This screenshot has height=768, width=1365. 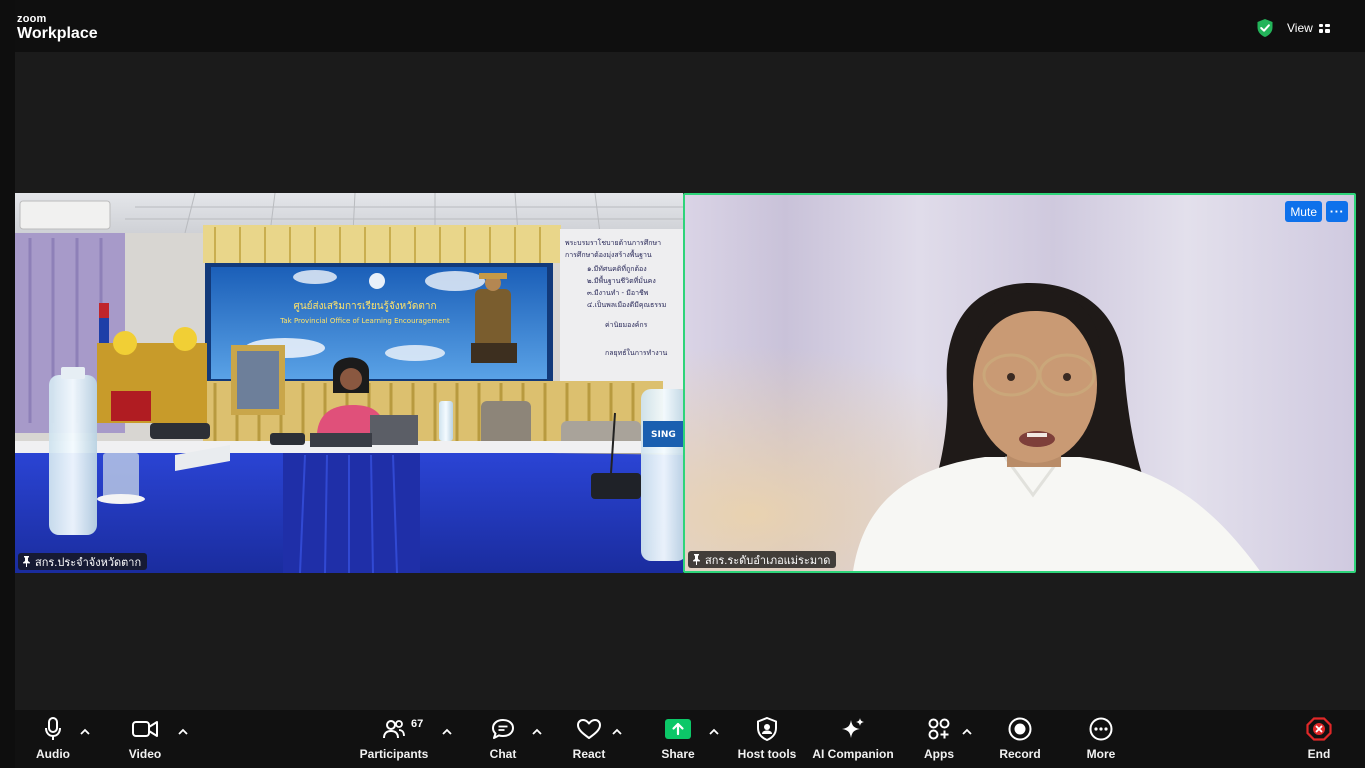 I want to click on tile-more-options-button: ···, so click(x=1337, y=211).